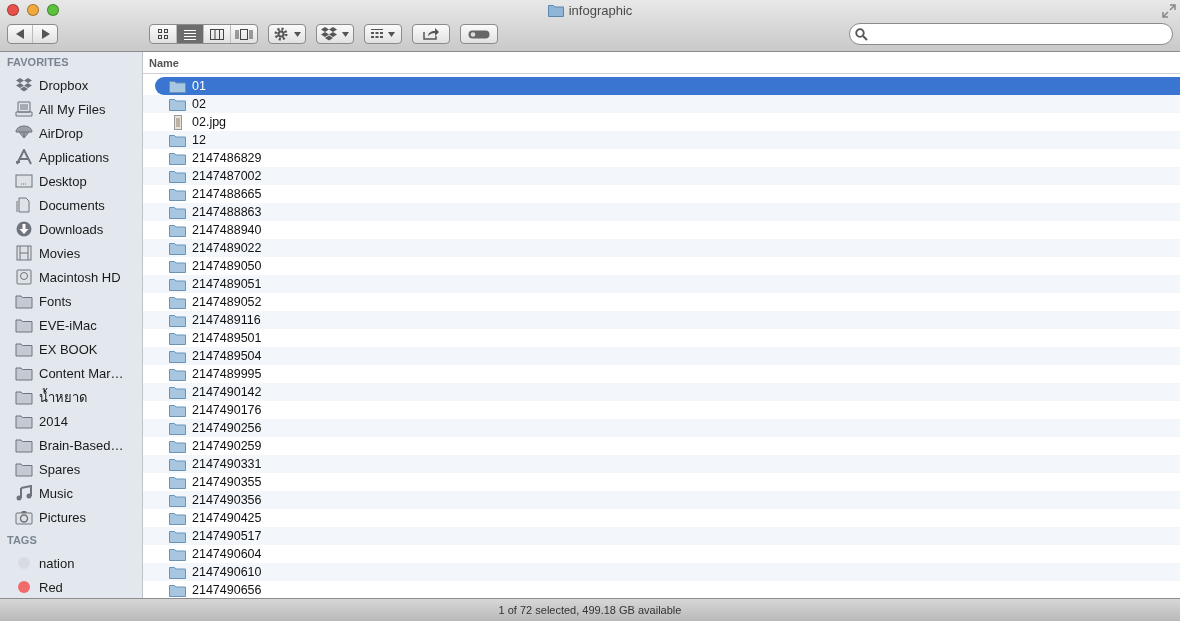 Image resolution: width=1180 pixels, height=621 pixels. I want to click on sidebar-item: Desktop, so click(71, 181).